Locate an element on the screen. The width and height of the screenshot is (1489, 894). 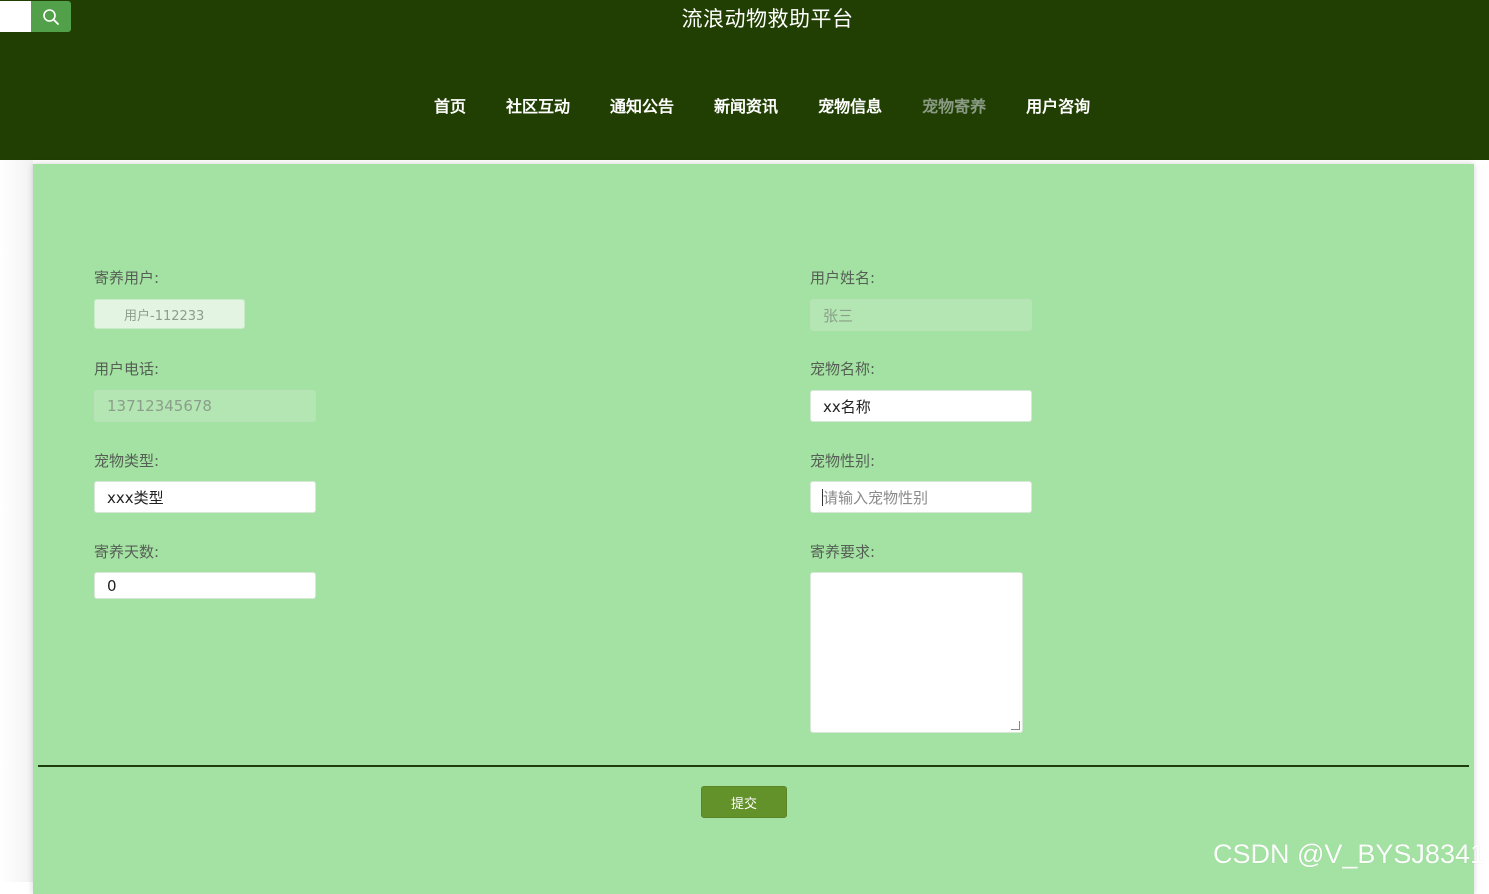
text-caret is located at coordinates (822, 497).